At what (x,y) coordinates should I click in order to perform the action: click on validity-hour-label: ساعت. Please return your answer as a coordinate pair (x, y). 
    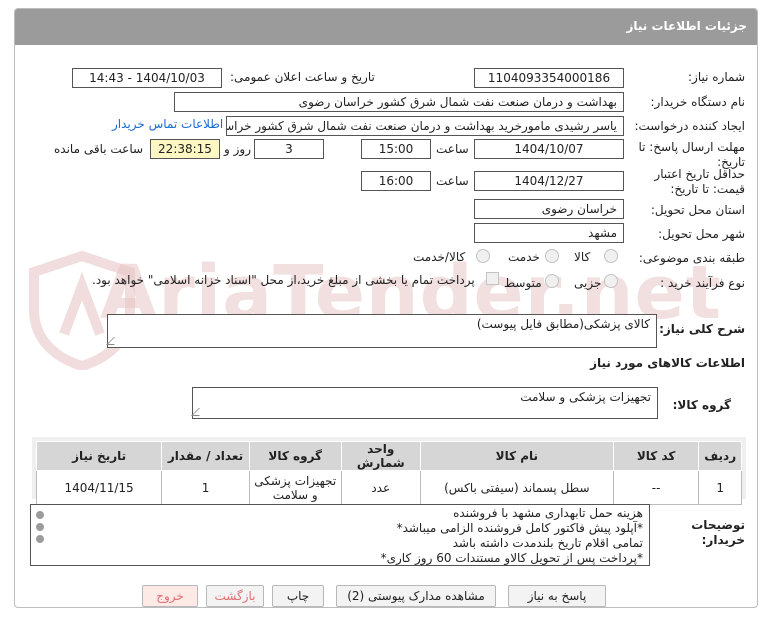
    Looking at the image, I should click on (452, 181).